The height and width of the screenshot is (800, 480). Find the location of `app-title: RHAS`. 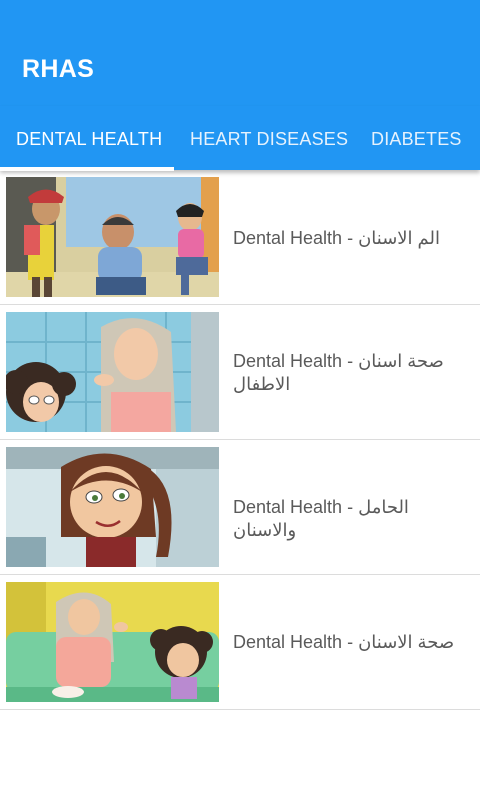

app-title: RHAS is located at coordinates (58, 69).